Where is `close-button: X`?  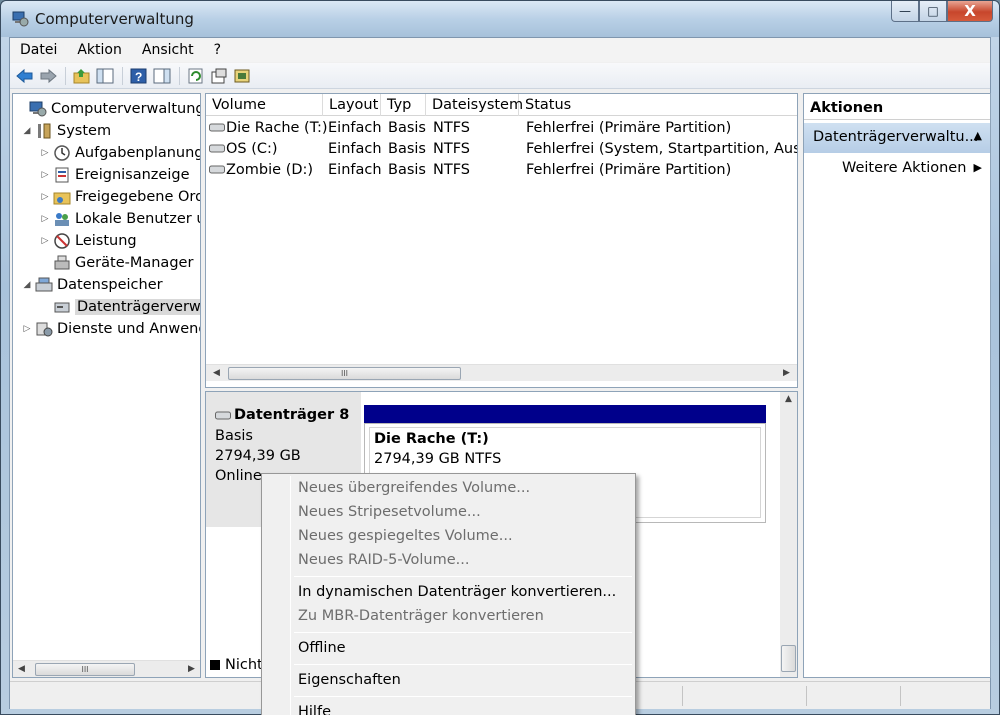
close-button: X is located at coordinates (970, 11).